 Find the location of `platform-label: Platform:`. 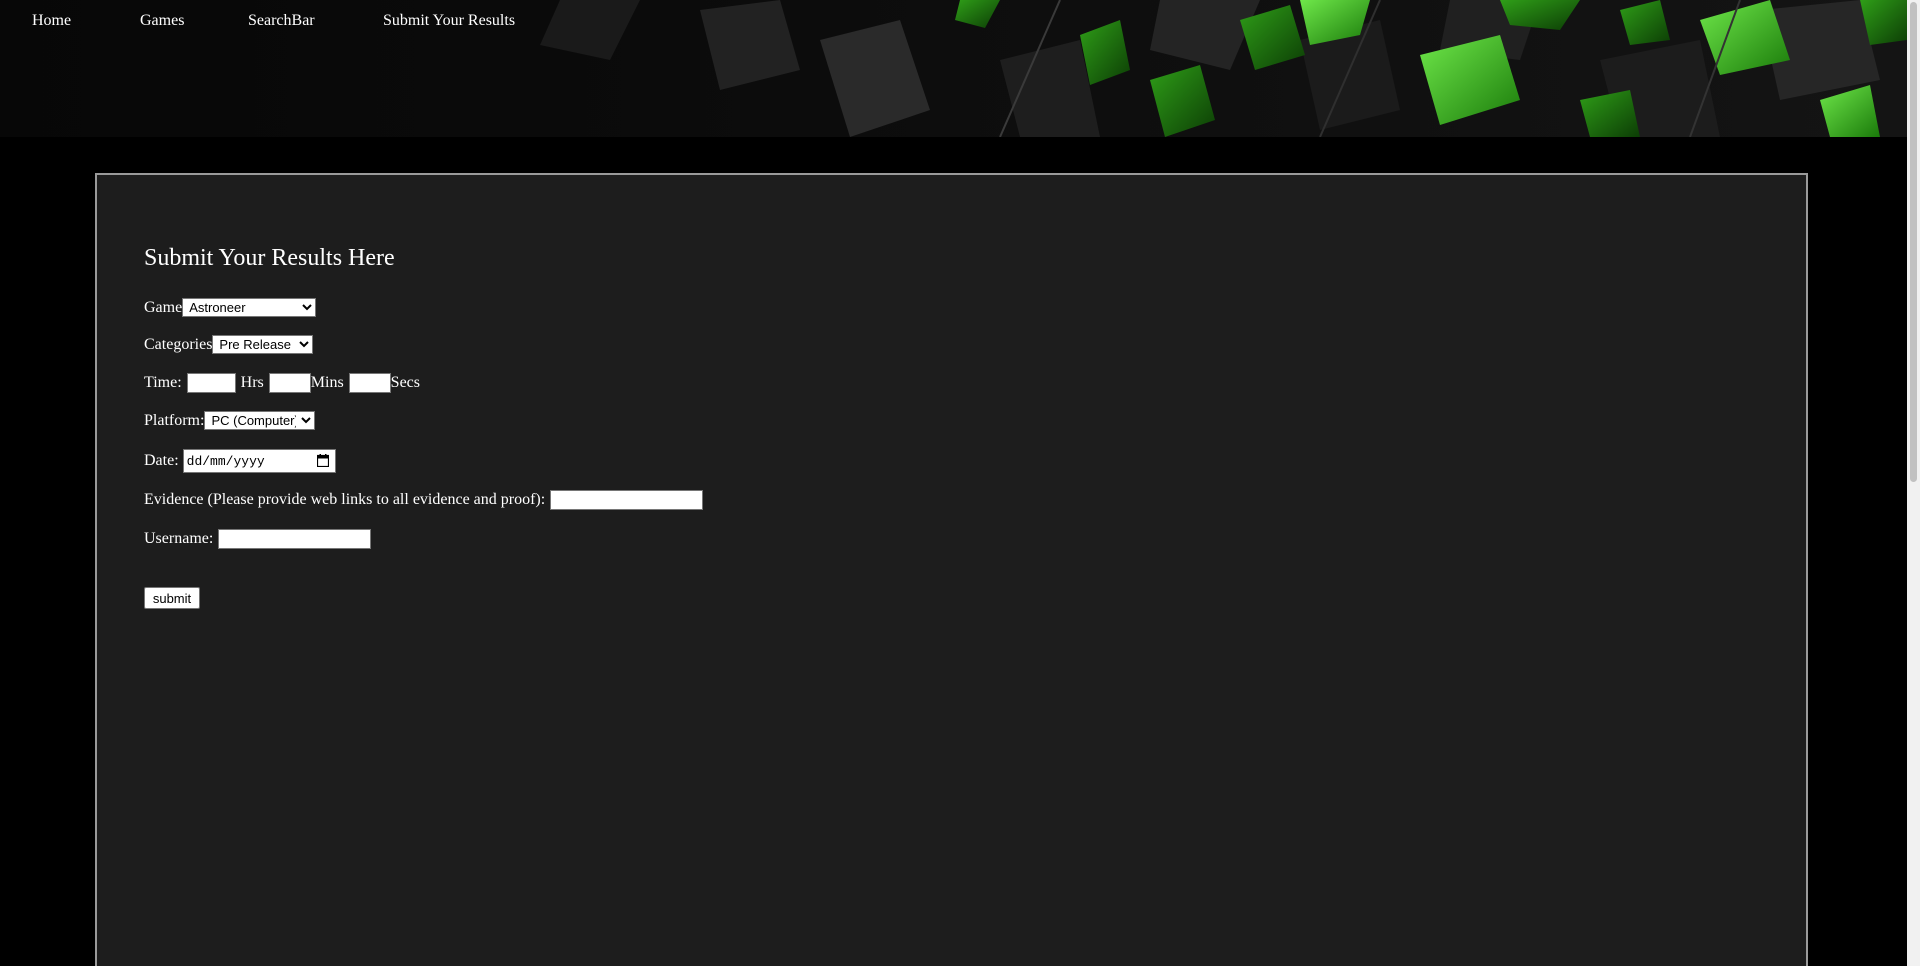

platform-label: Platform: is located at coordinates (174, 420).